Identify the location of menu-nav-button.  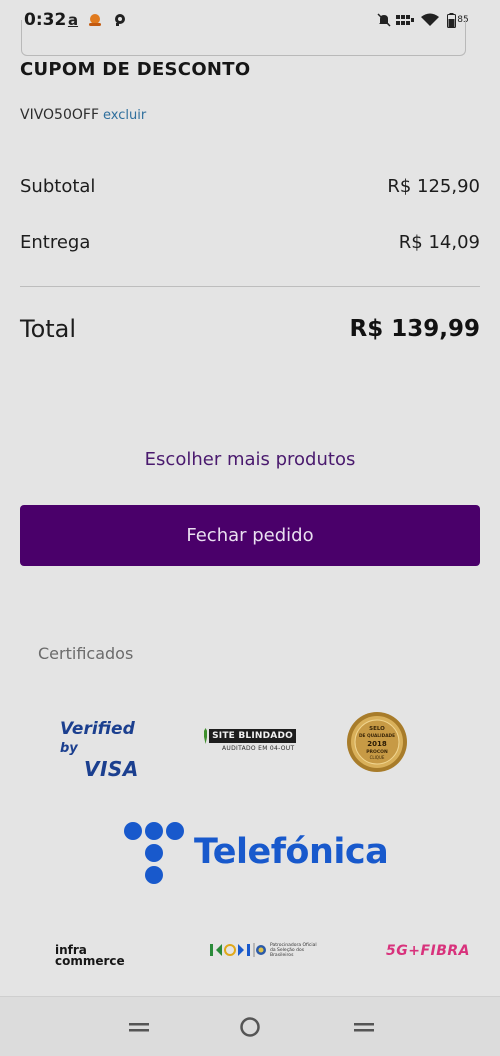
(139, 1027).